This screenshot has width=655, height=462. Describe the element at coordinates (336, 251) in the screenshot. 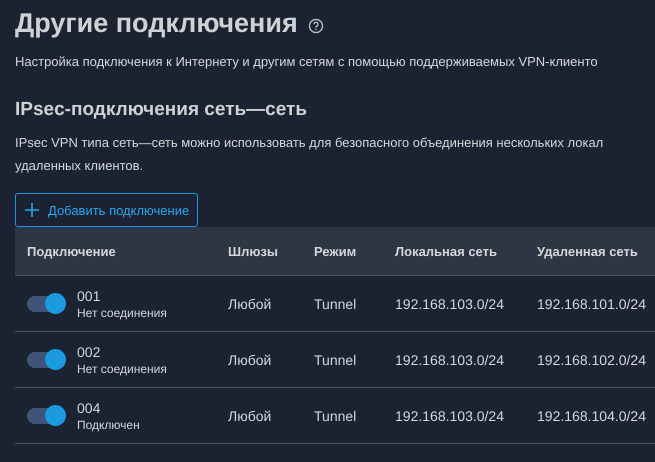

I see `column-header: Режим` at that location.